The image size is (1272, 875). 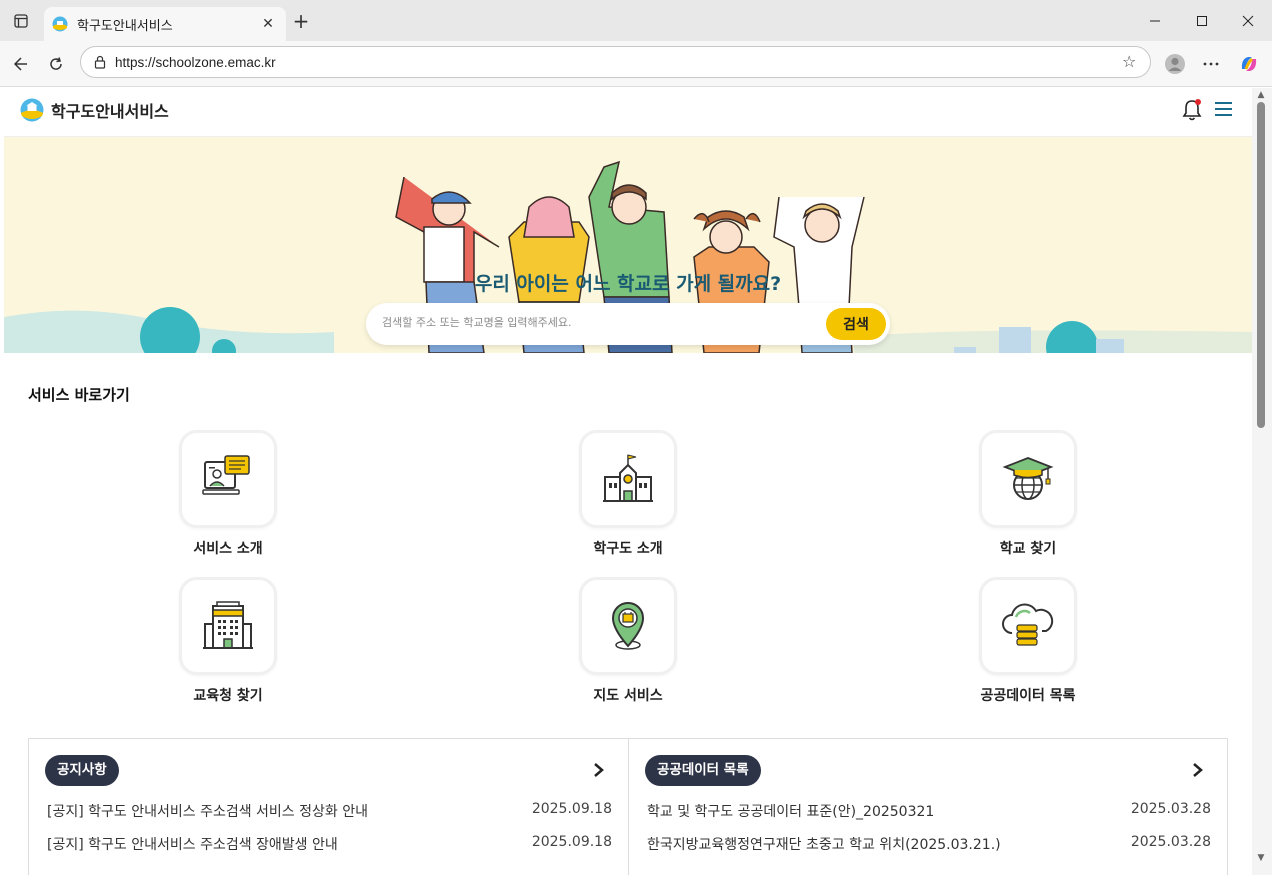 What do you see at coordinates (60, 24) in the screenshot?
I see `favicon-icon` at bounding box center [60, 24].